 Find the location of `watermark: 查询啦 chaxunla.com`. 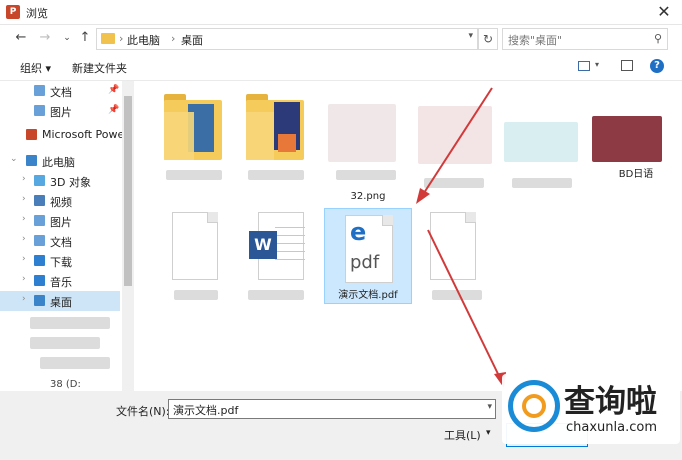

watermark: 查询啦 chaxunla.com is located at coordinates (591, 409).